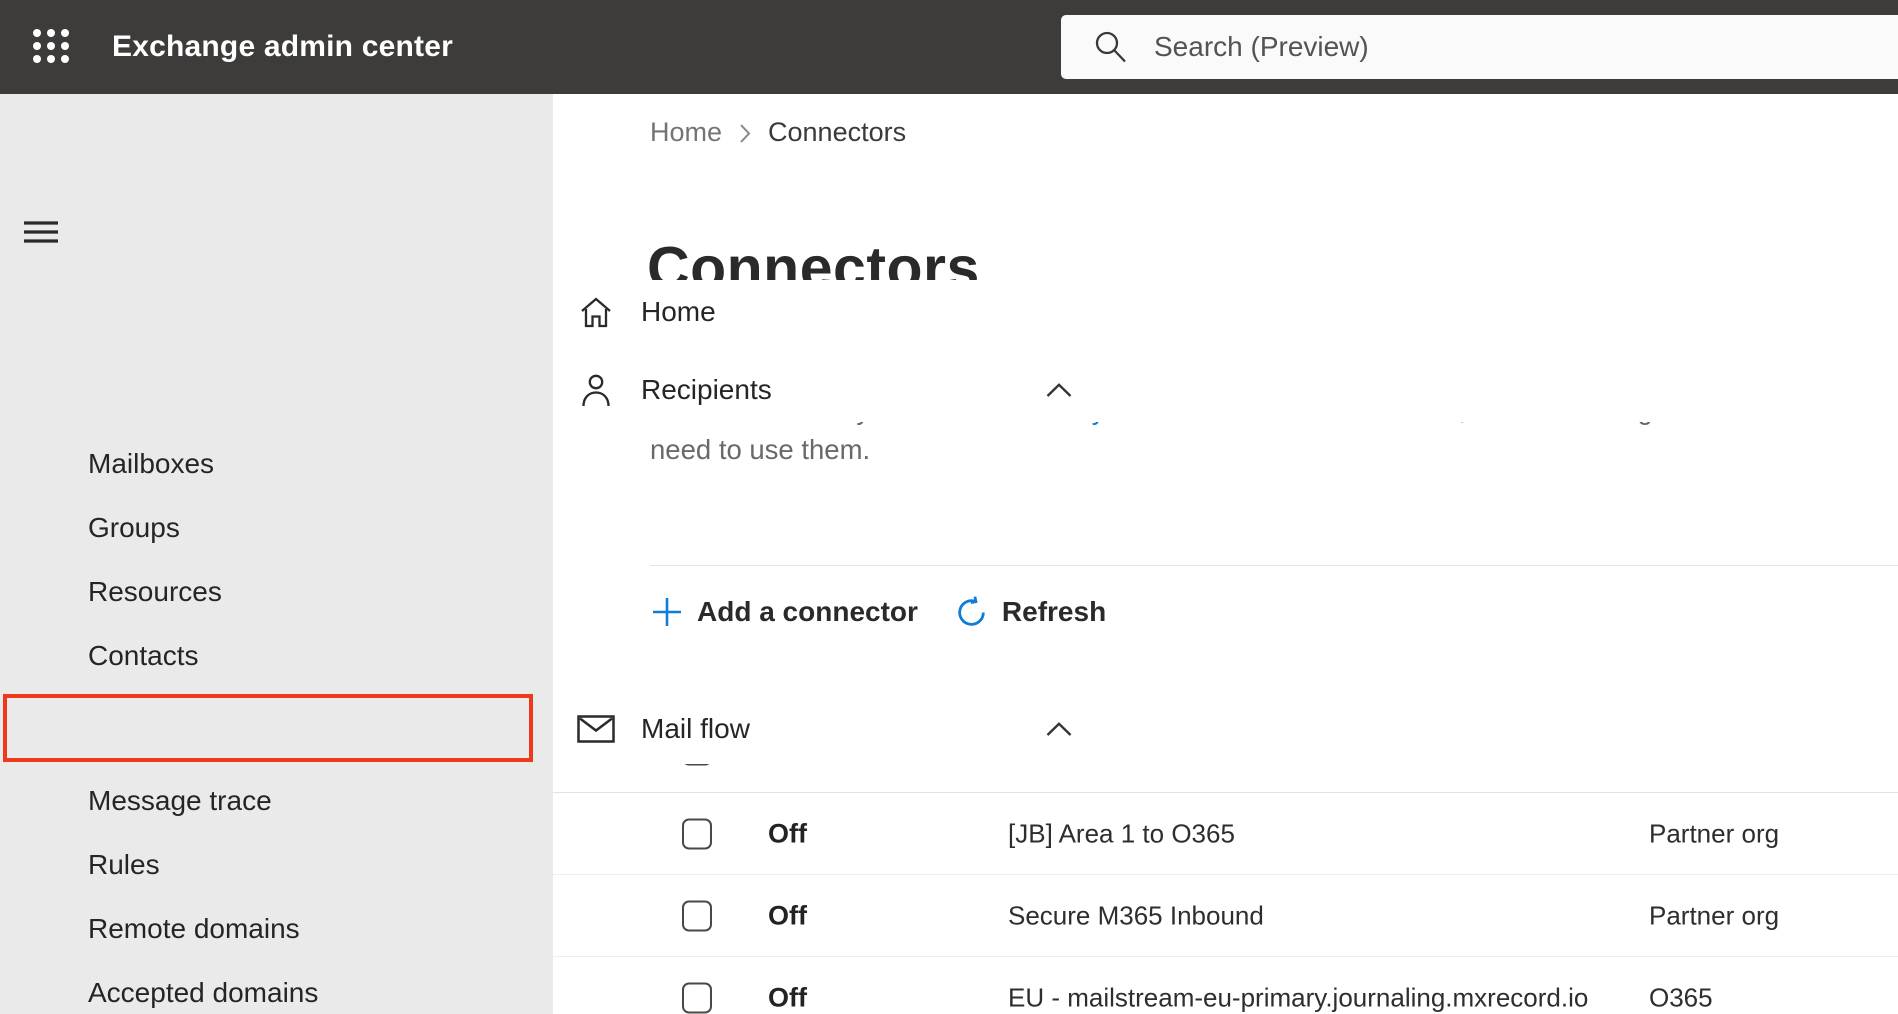 Image resolution: width=1898 pixels, height=1014 pixels. I want to click on toolbar-divider, so click(1274, 565).